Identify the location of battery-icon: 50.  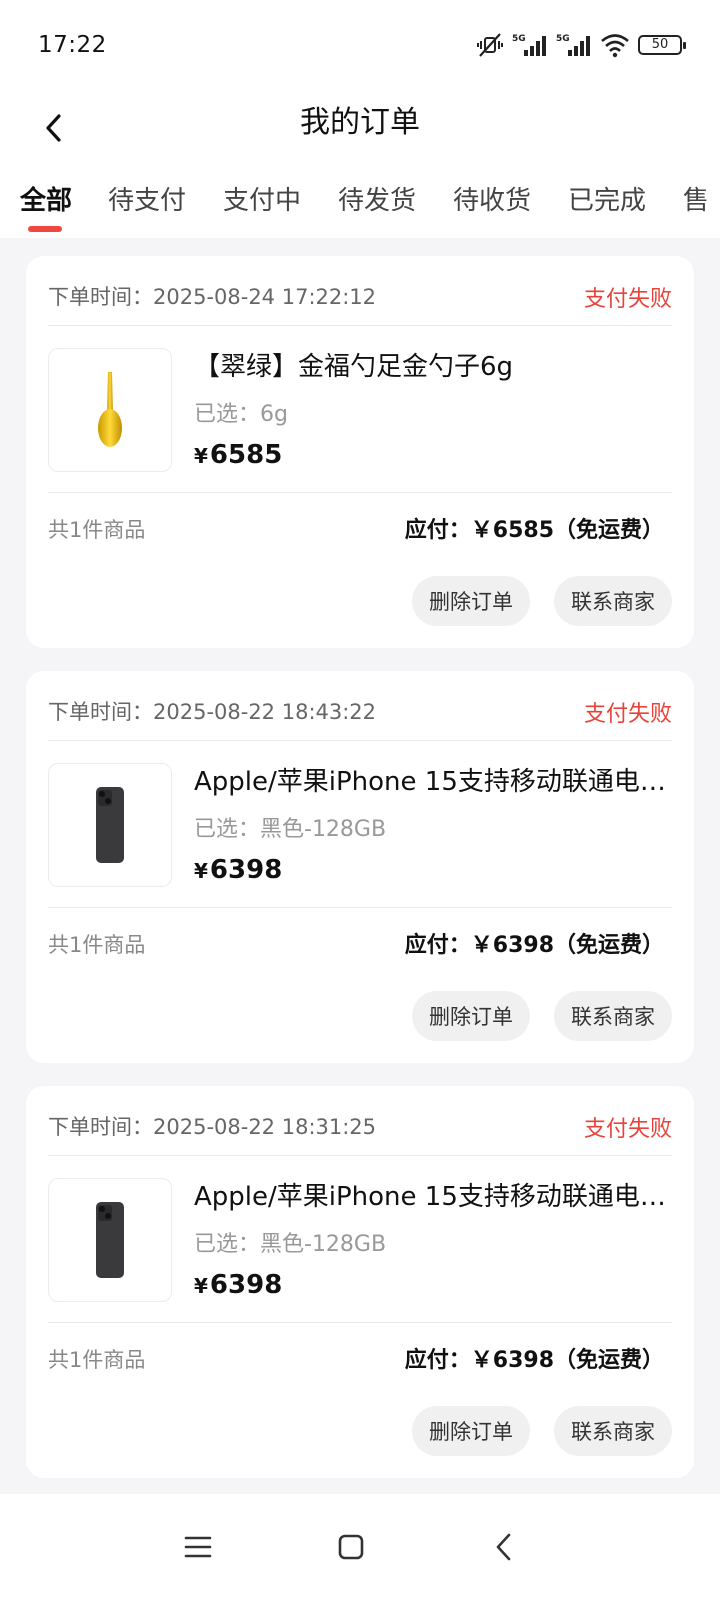
(662, 45).